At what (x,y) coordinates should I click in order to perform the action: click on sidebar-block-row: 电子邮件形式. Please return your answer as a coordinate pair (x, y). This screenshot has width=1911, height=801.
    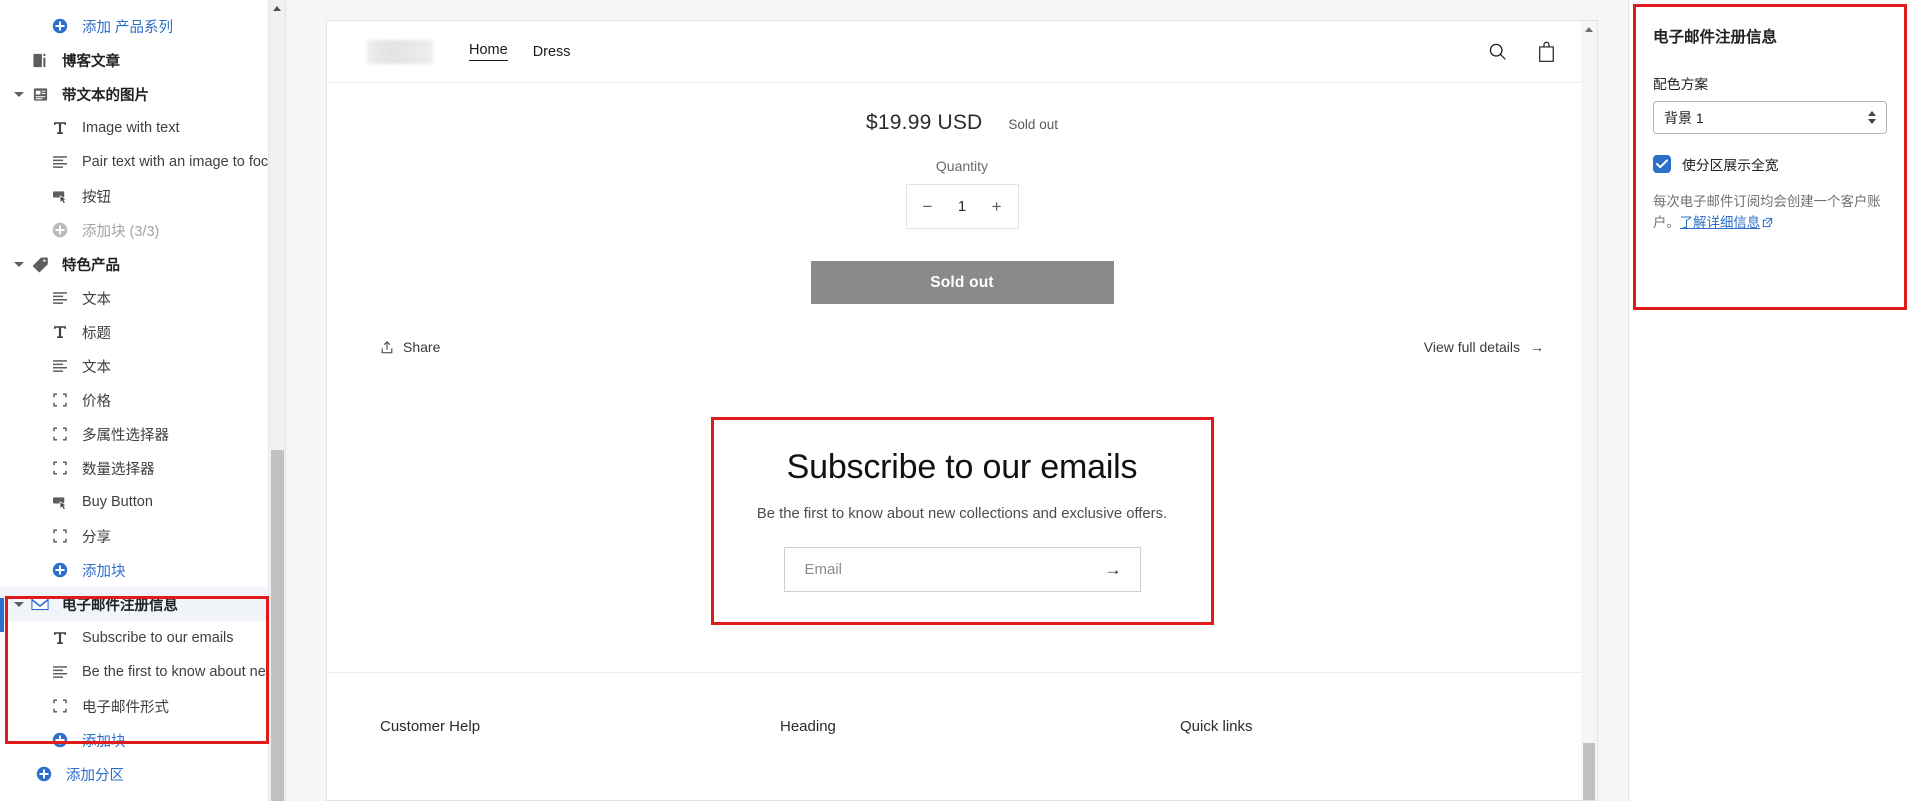
    Looking at the image, I should click on (142, 706).